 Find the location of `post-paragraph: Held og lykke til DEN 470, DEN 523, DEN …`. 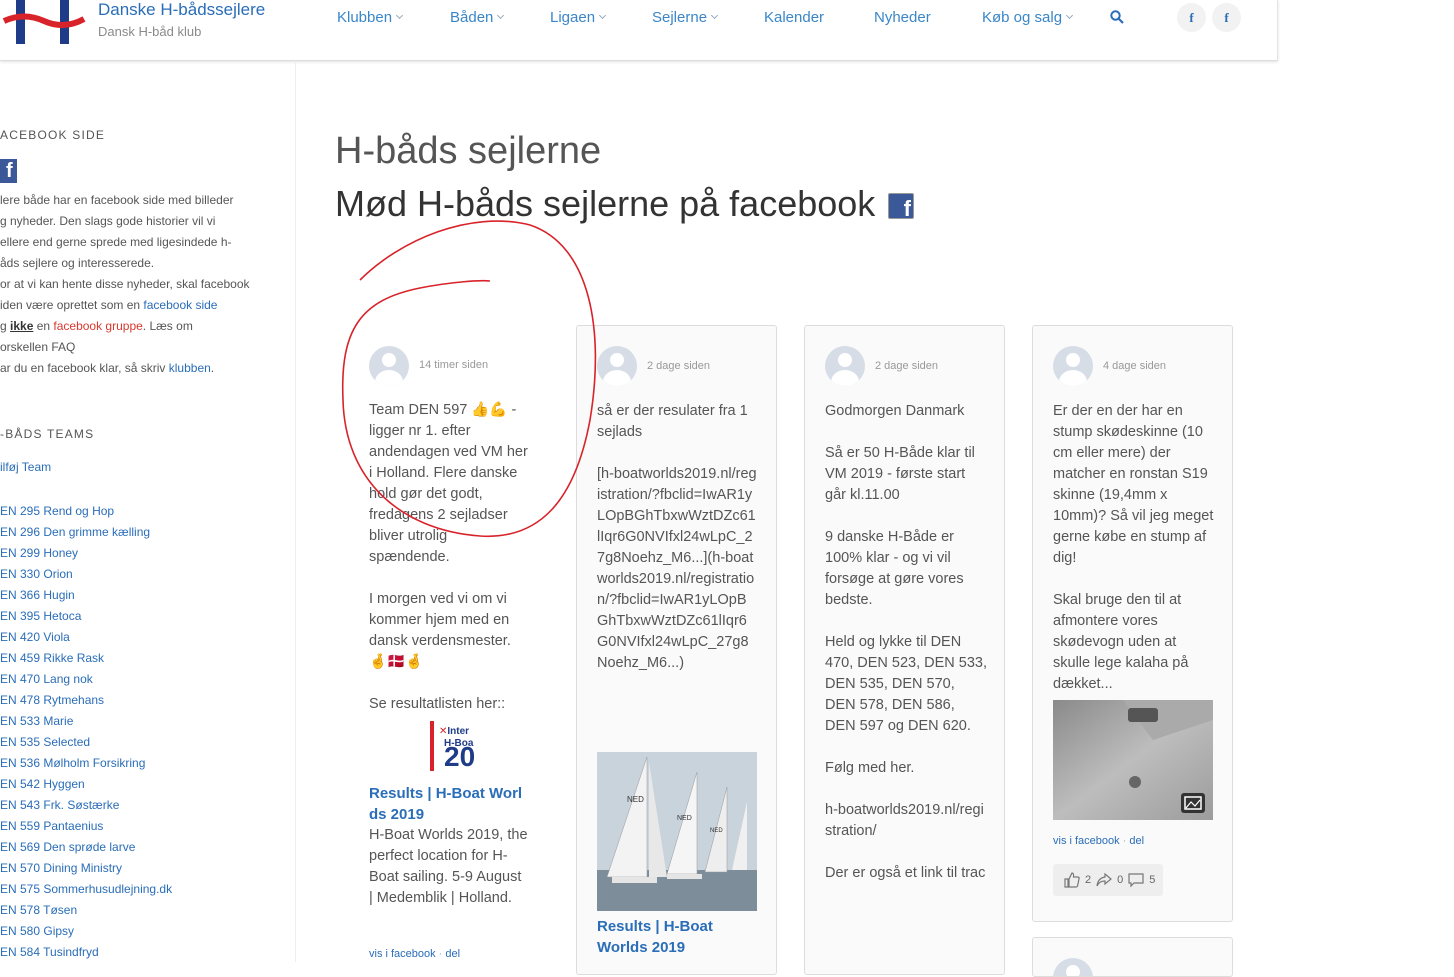

post-paragraph: Held og lykke til DEN 470, DEN 523, DEN … is located at coordinates (906, 684).